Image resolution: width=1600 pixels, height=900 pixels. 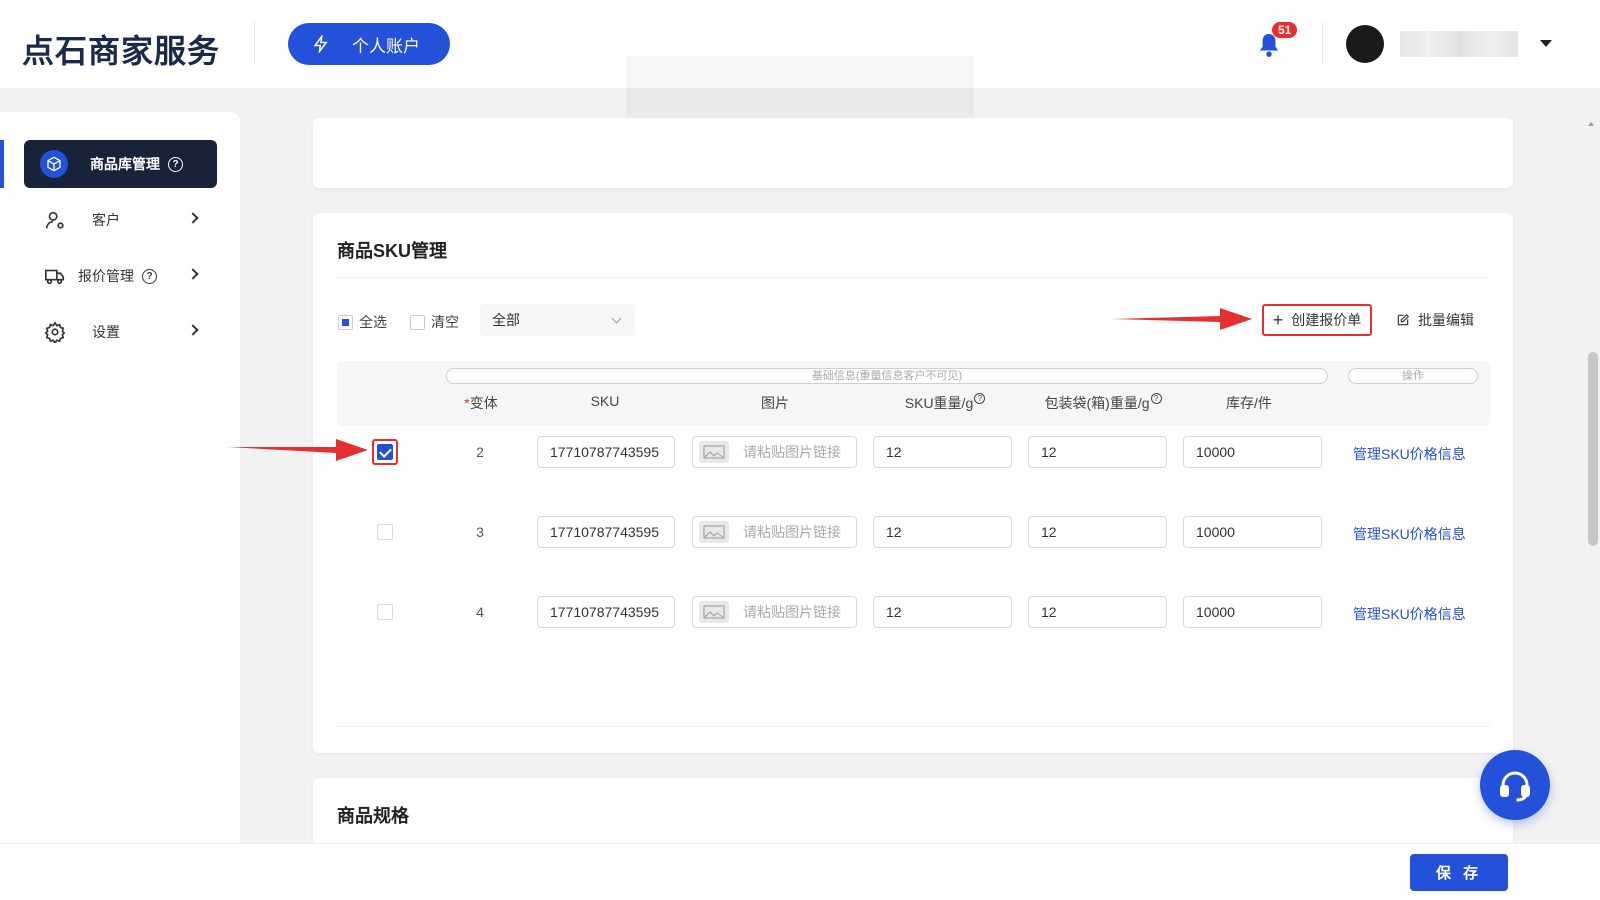 I want to click on headset-icon, so click(x=1515, y=786).